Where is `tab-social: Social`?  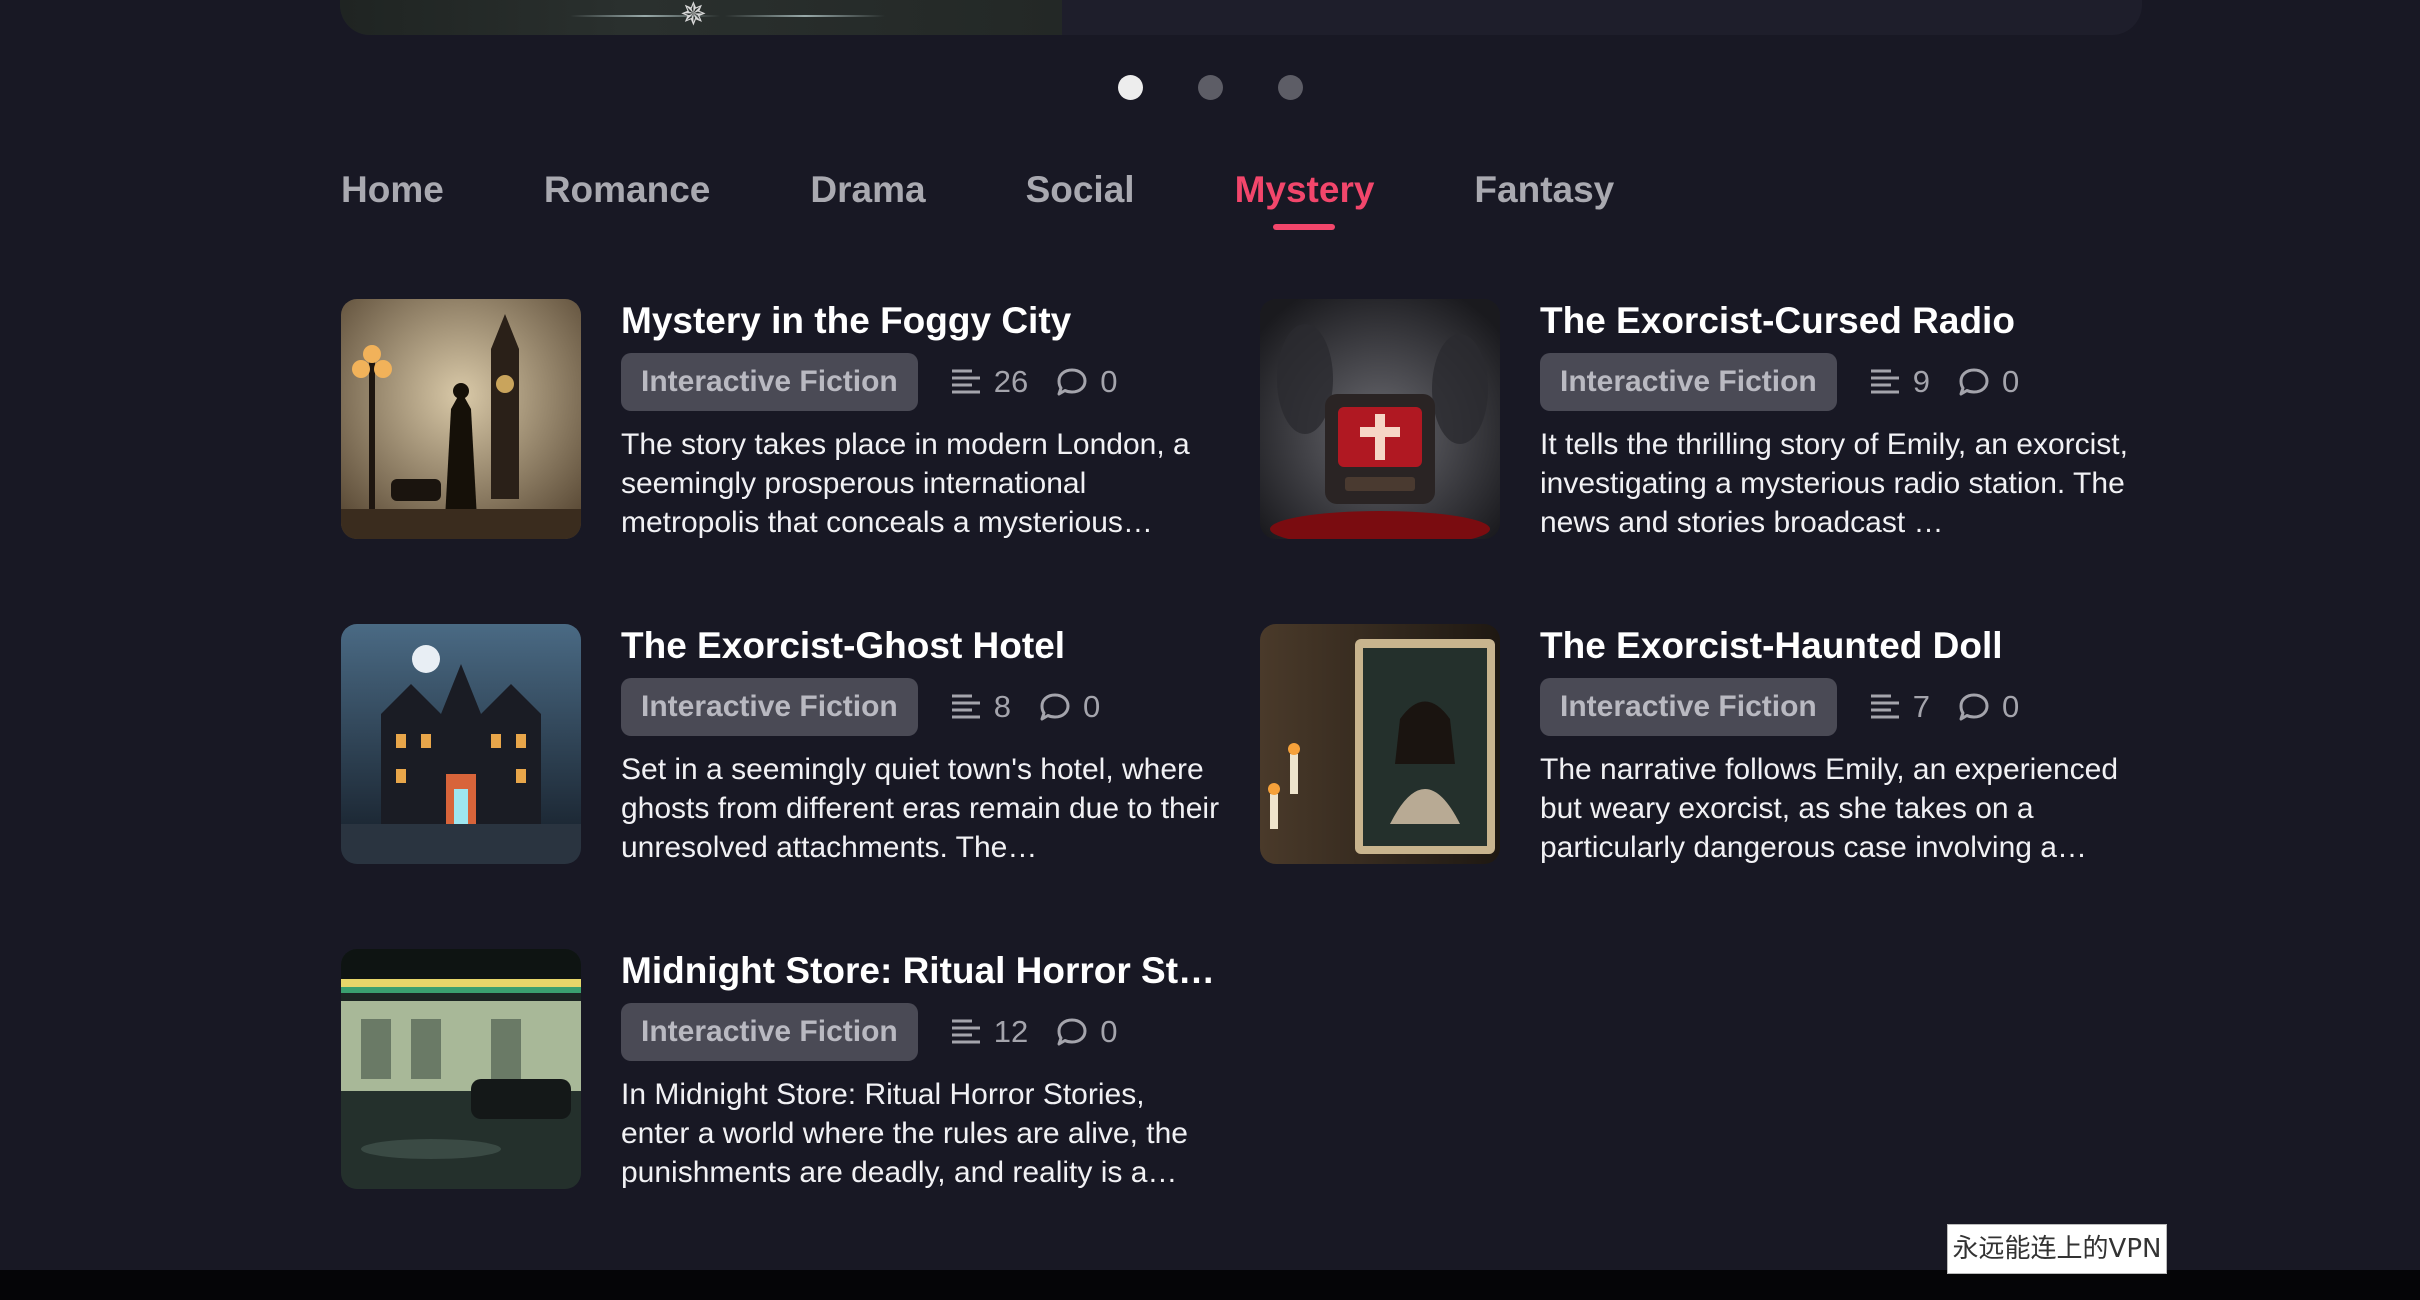 tab-social: Social is located at coordinates (1080, 190).